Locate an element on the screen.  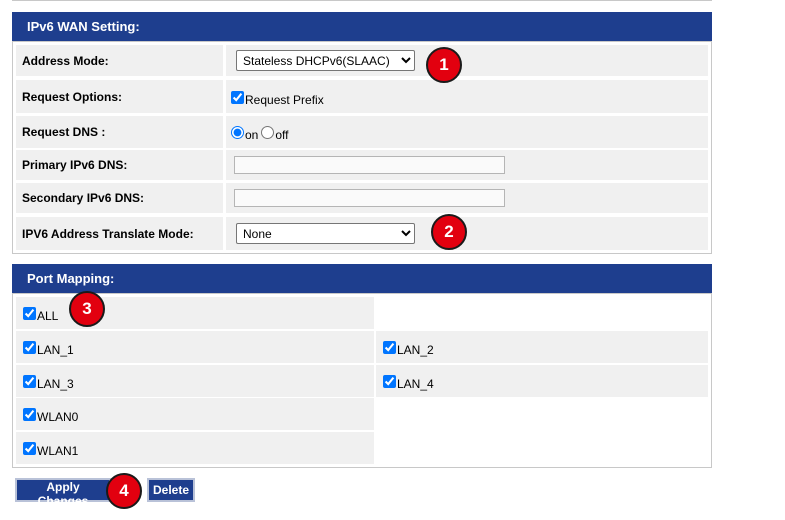
translate-mode-select: None is located at coordinates (325, 233).